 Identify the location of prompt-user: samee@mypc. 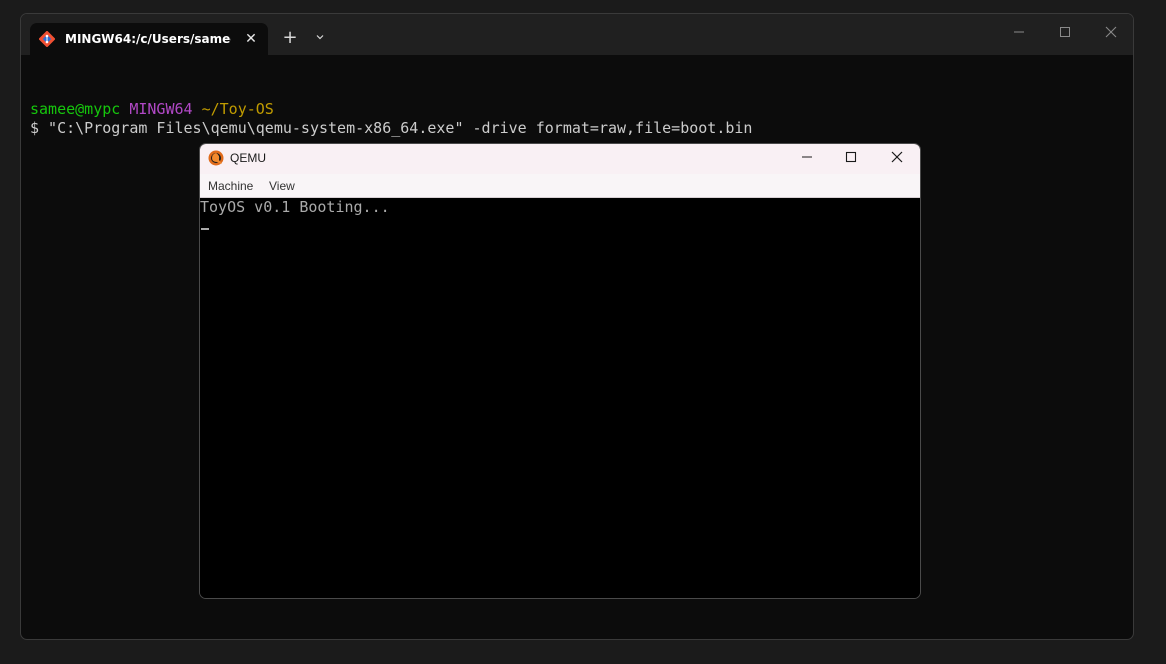
(75, 109).